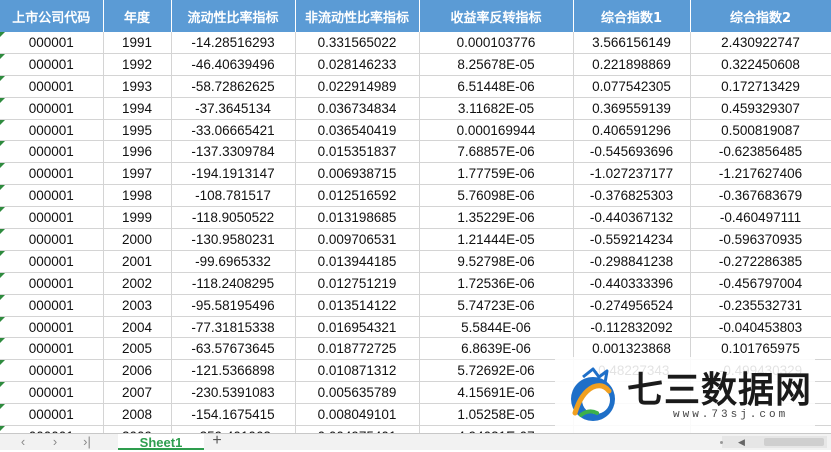  What do you see at coordinates (496, 305) in the screenshot?
I see `table-cell: 5.74723E-06` at bounding box center [496, 305].